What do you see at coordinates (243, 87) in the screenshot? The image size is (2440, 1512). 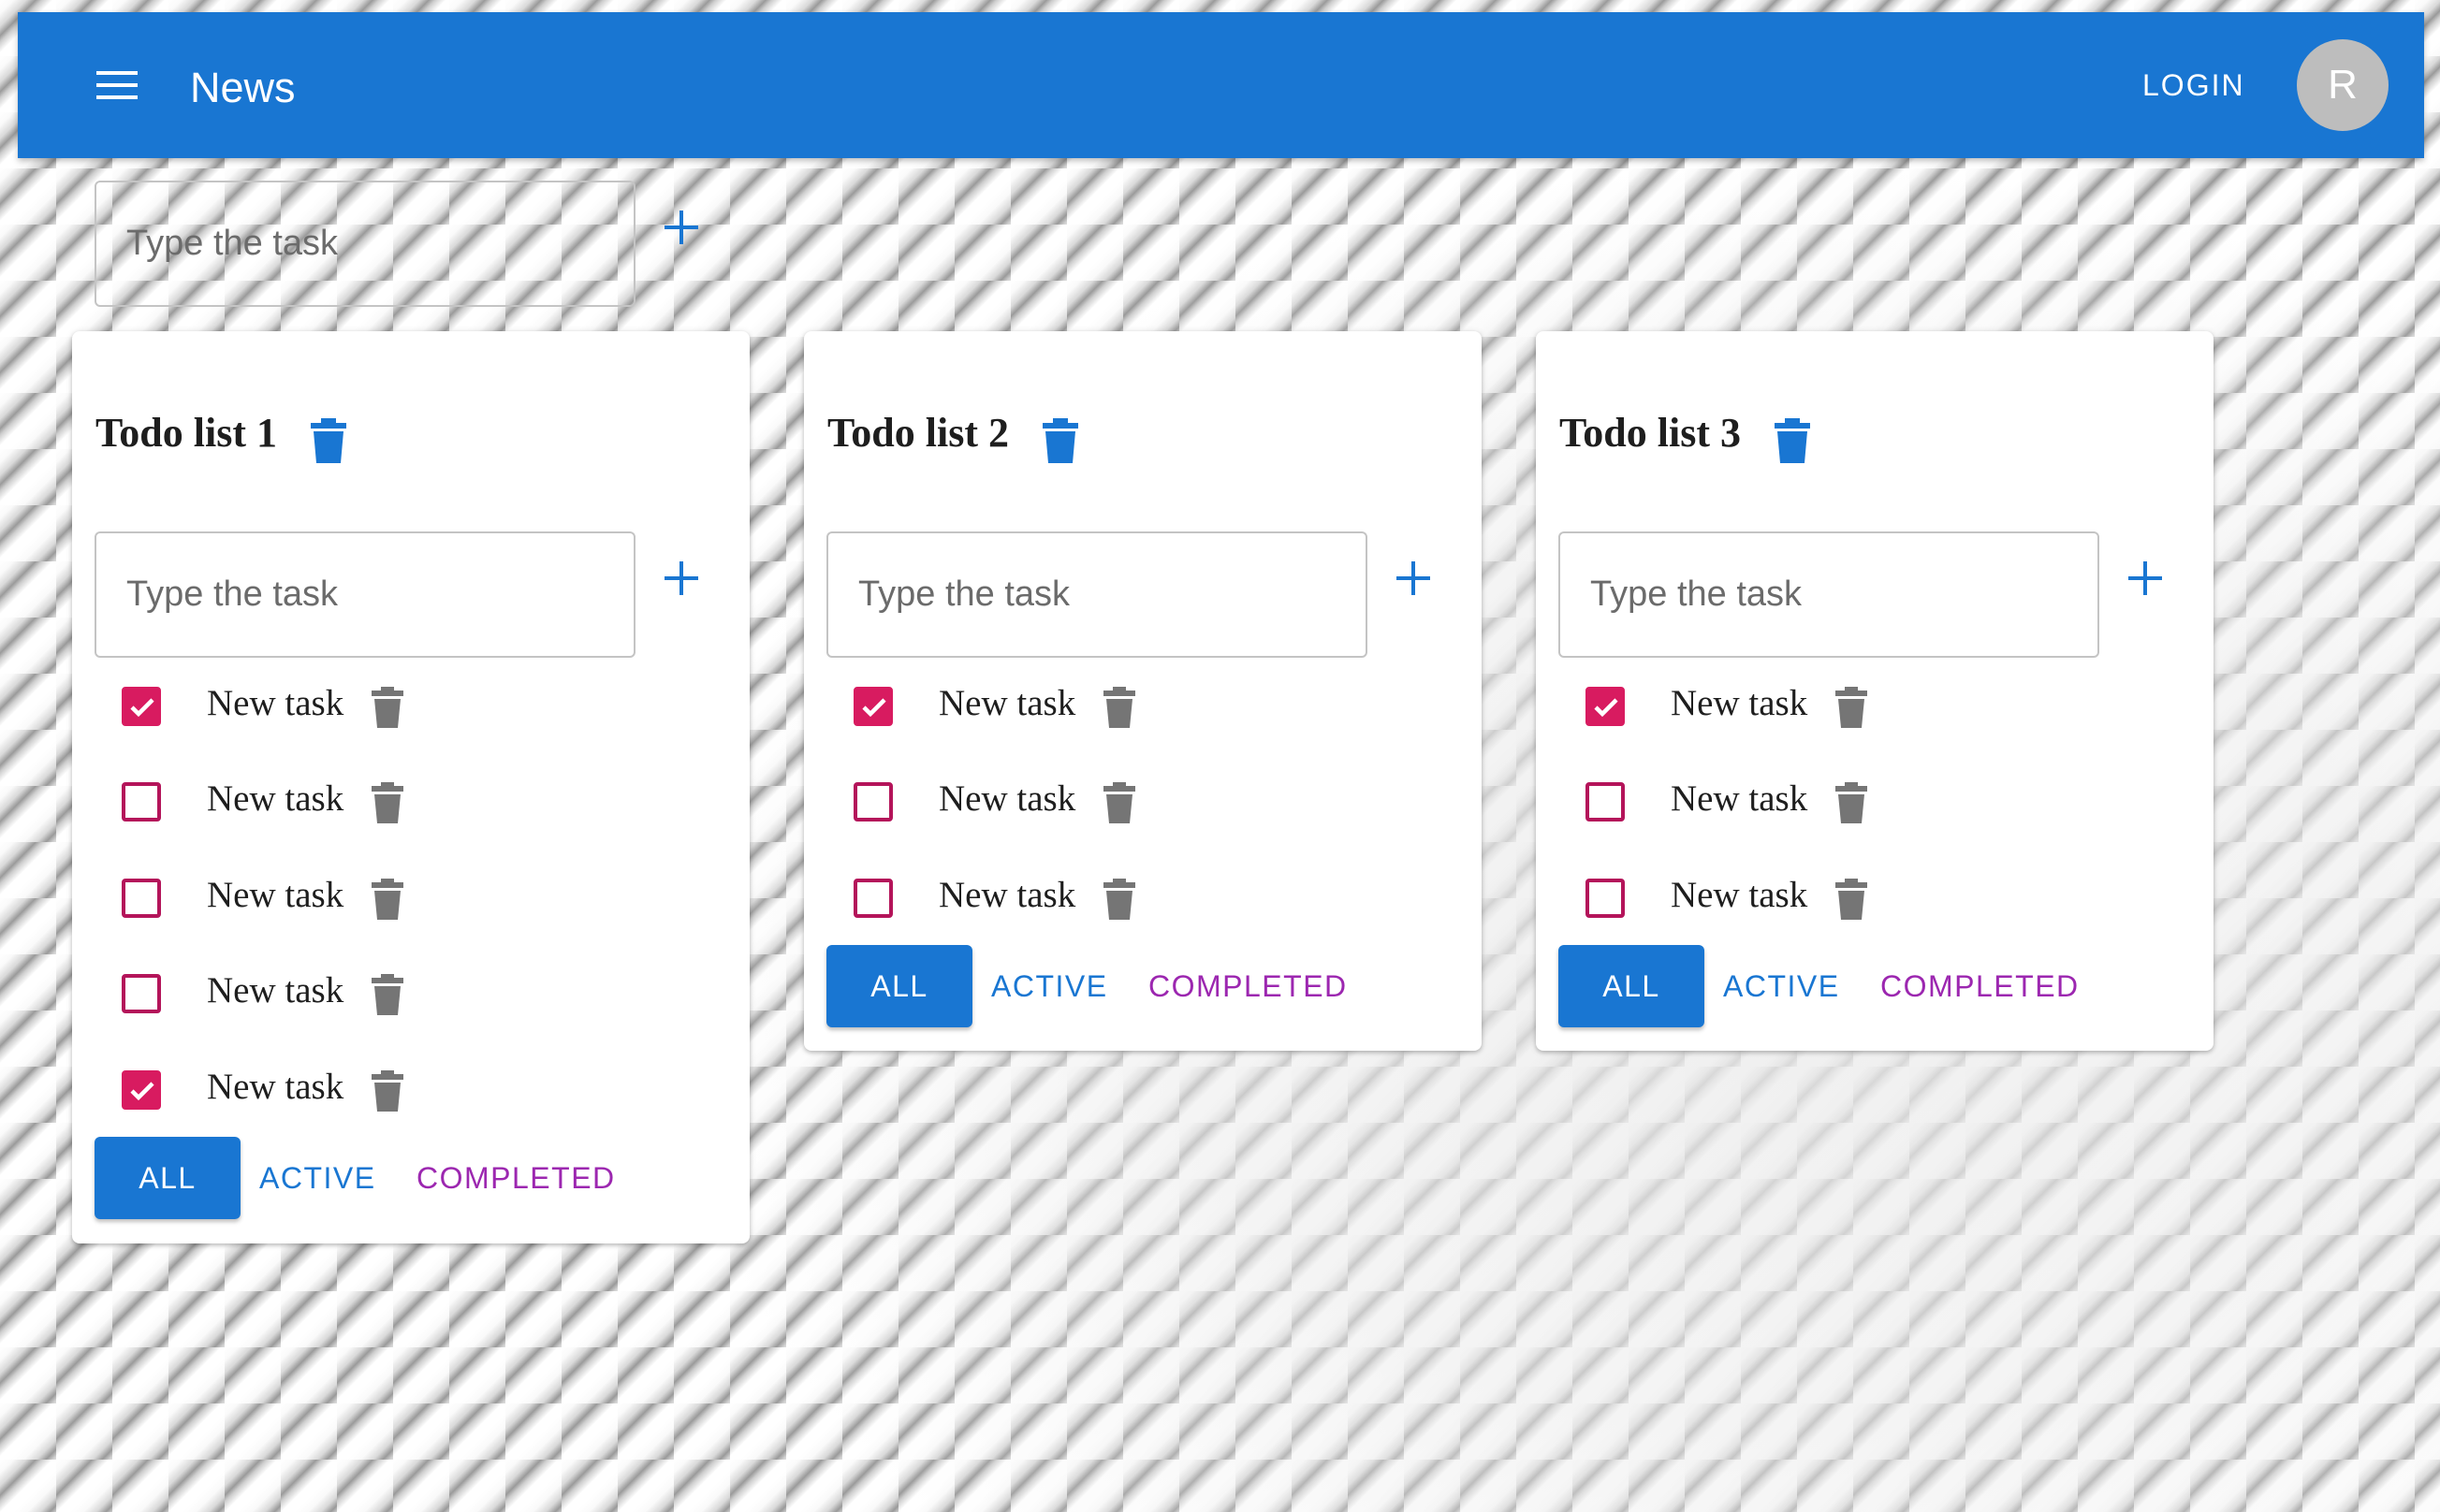 I see `app-title: News` at bounding box center [243, 87].